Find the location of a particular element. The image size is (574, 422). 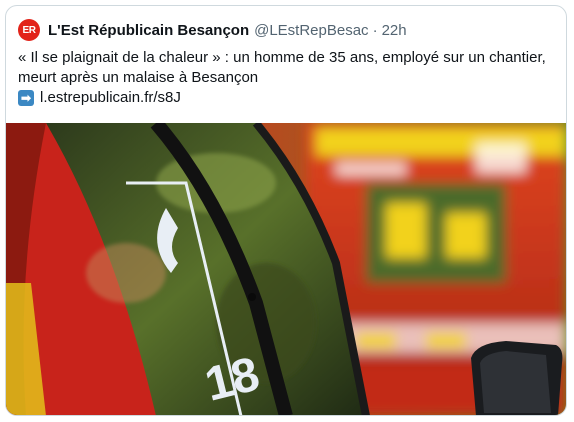

article-link: l.estrepublicain.fr/s8J is located at coordinates (110, 98).